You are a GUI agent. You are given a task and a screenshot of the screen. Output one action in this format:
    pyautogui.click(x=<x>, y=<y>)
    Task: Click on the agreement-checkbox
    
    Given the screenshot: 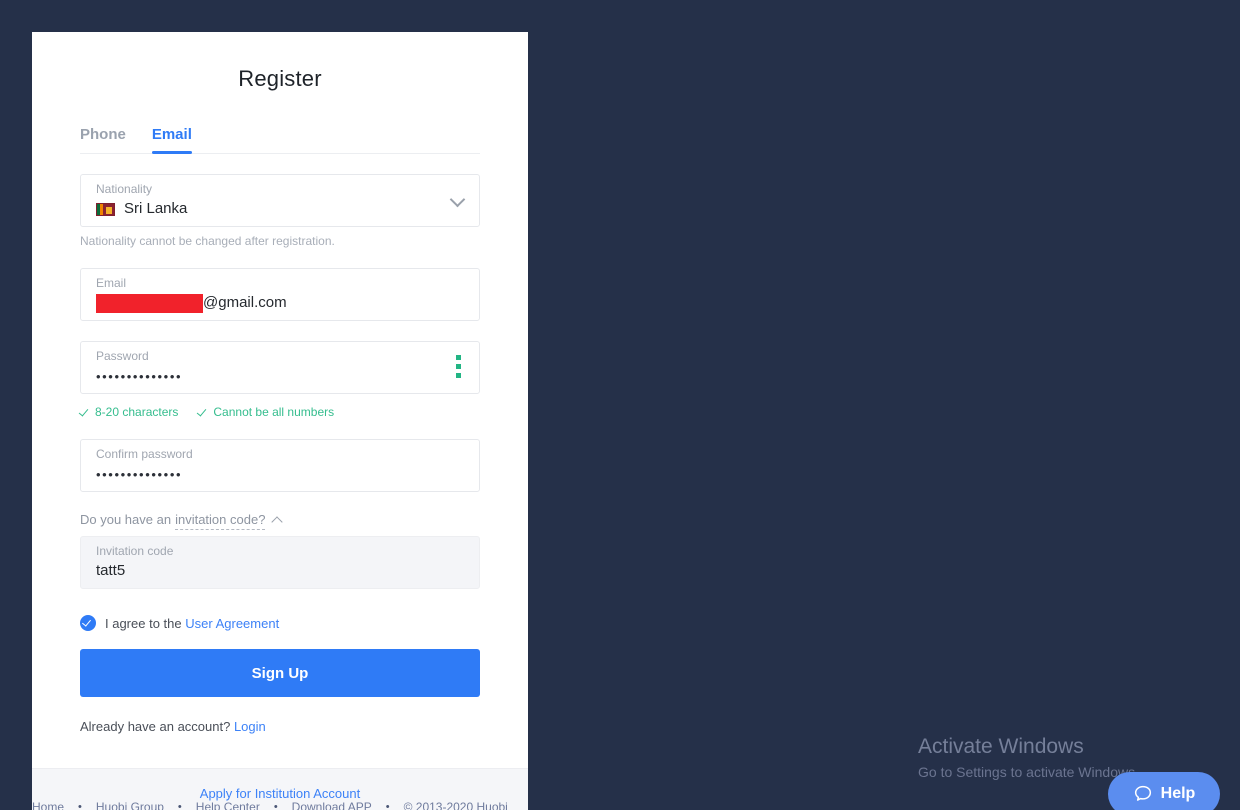 What is the action you would take?
    pyautogui.click(x=88, y=623)
    